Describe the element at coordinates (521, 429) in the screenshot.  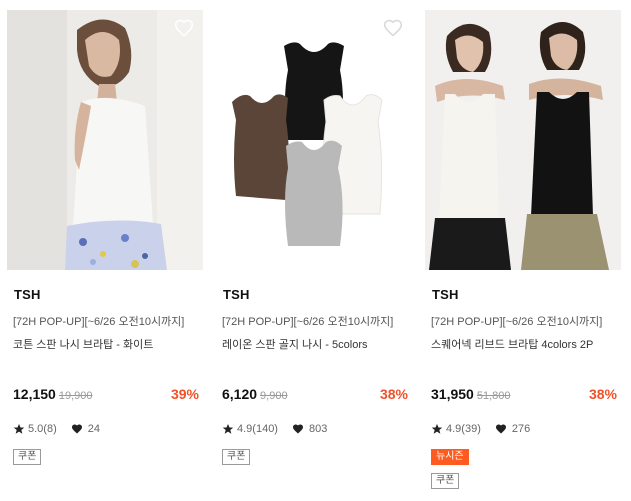
I see `like-count: 276` at that location.